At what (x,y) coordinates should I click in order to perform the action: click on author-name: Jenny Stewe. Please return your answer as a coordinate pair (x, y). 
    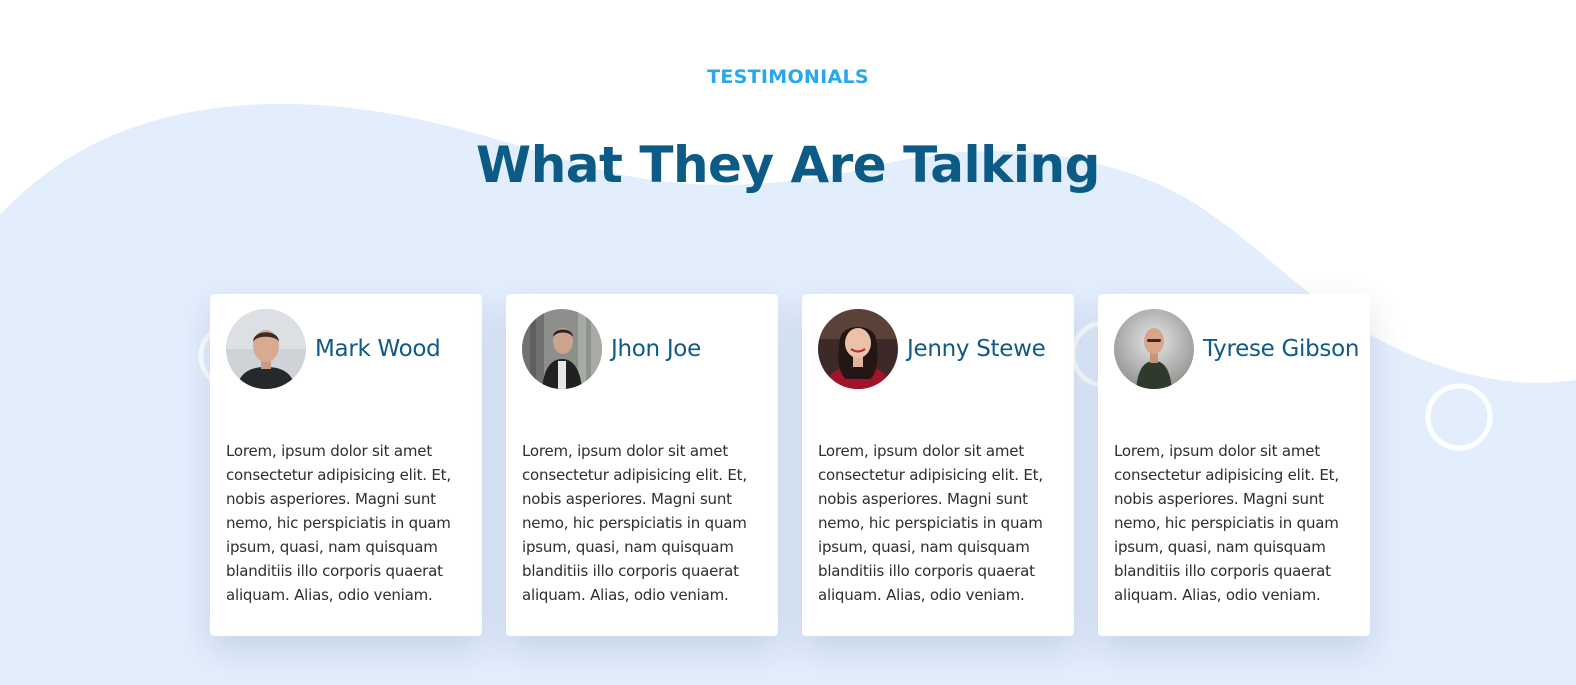
    Looking at the image, I should click on (976, 349).